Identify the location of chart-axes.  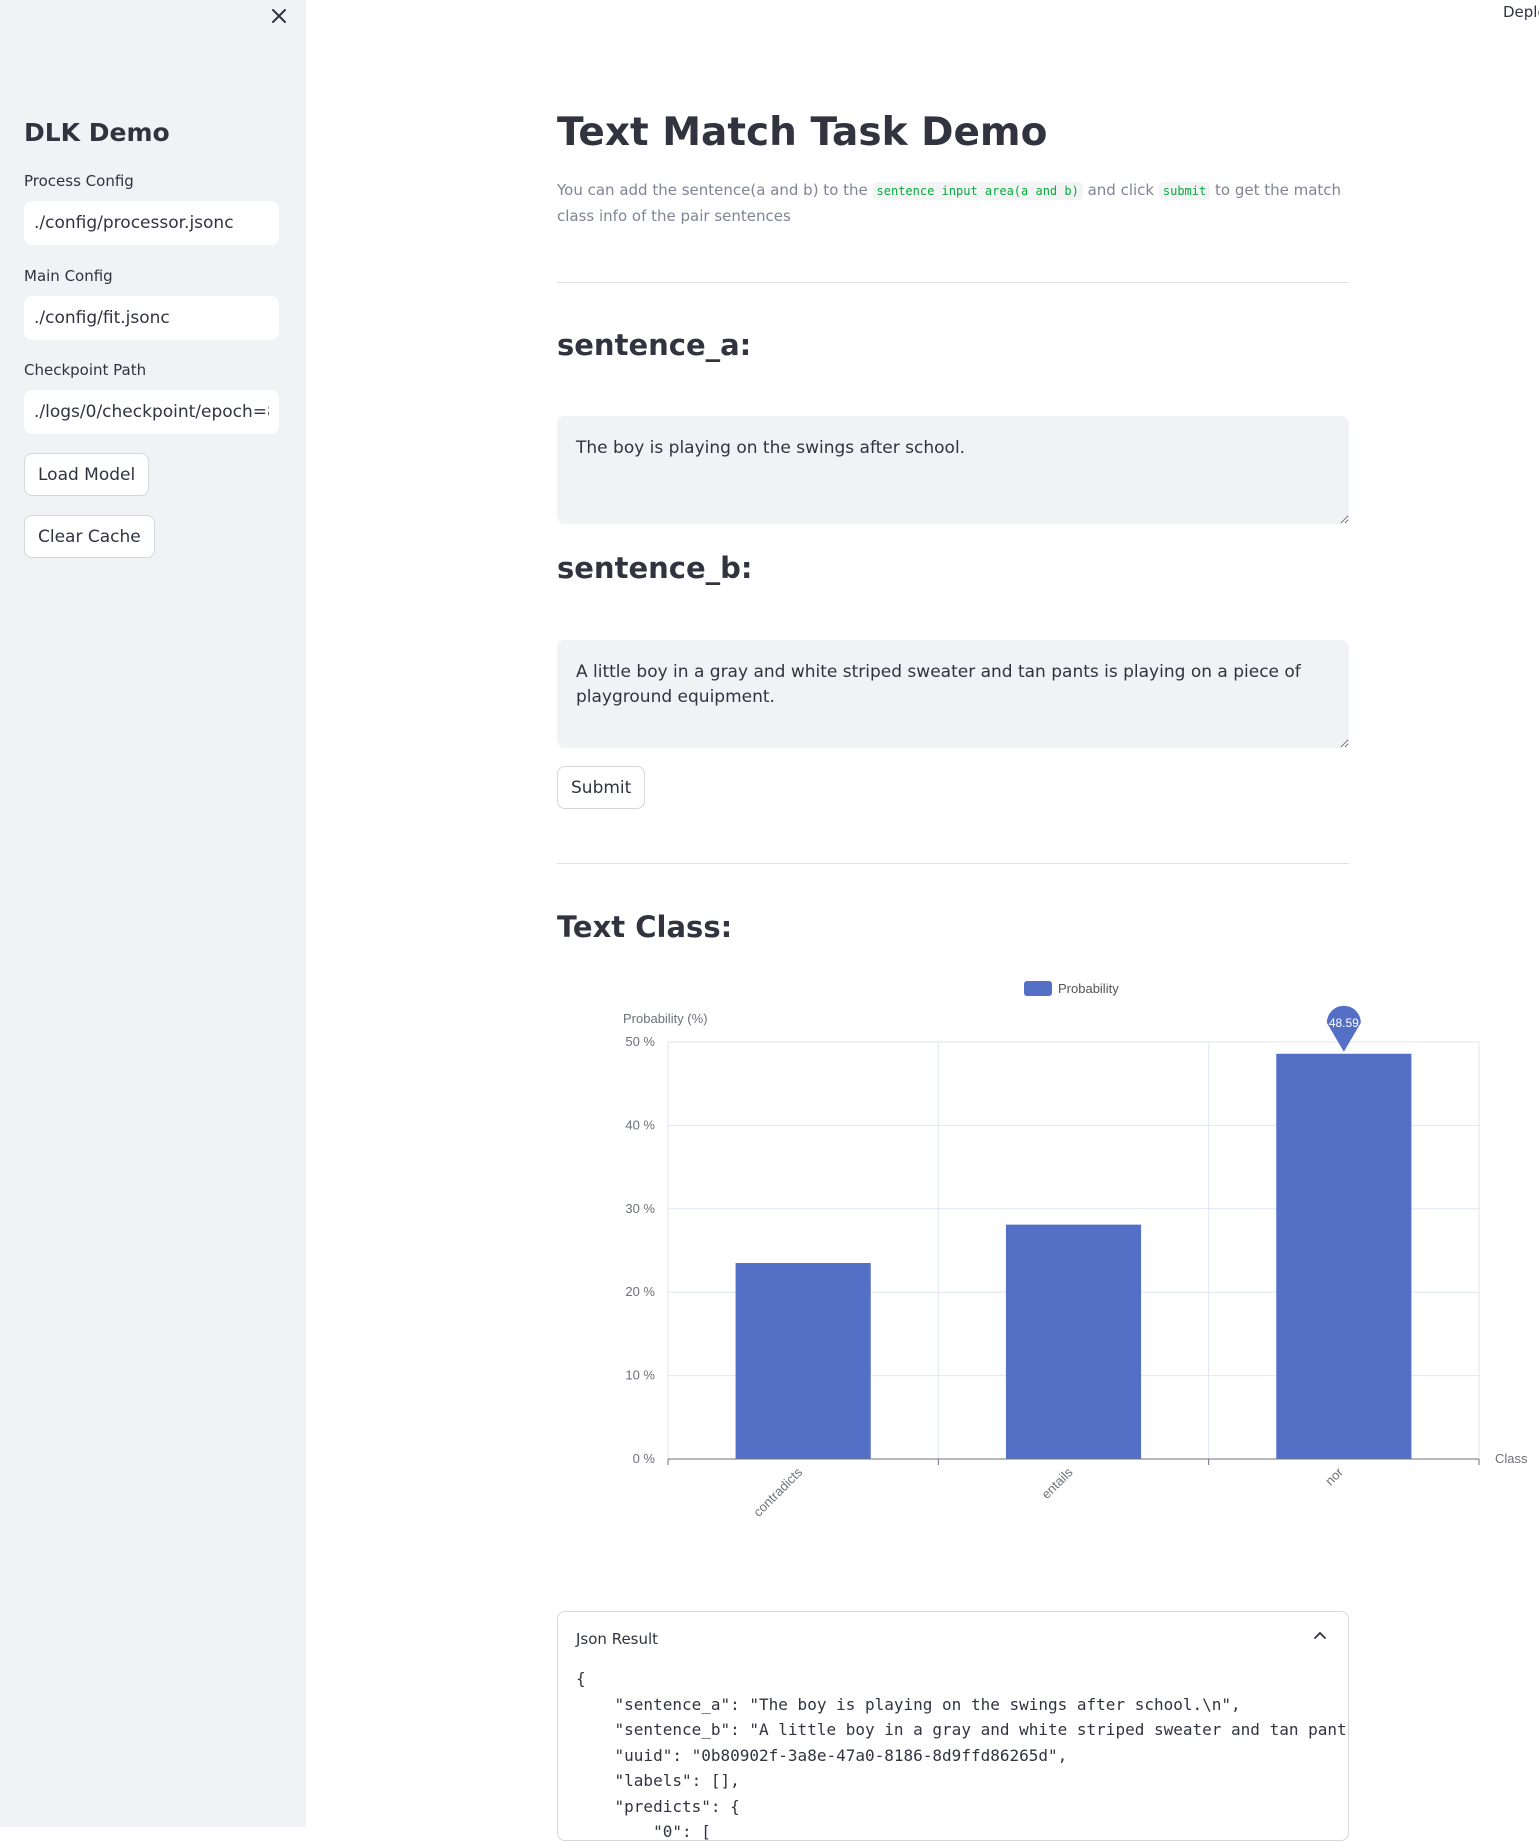
(1073, 1461).